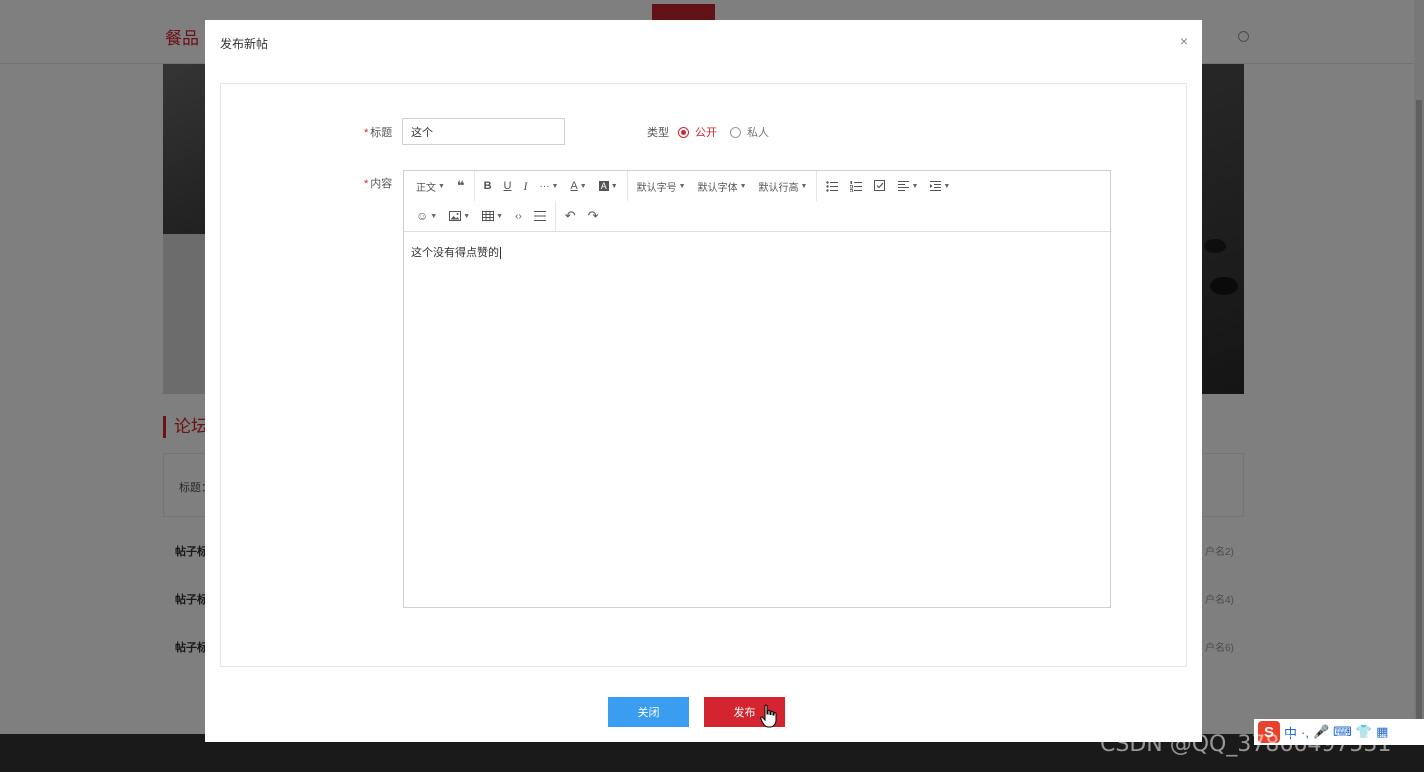 This screenshot has height=772, width=1424. Describe the element at coordinates (904, 186) in the screenshot. I see `align-left-icon` at that location.